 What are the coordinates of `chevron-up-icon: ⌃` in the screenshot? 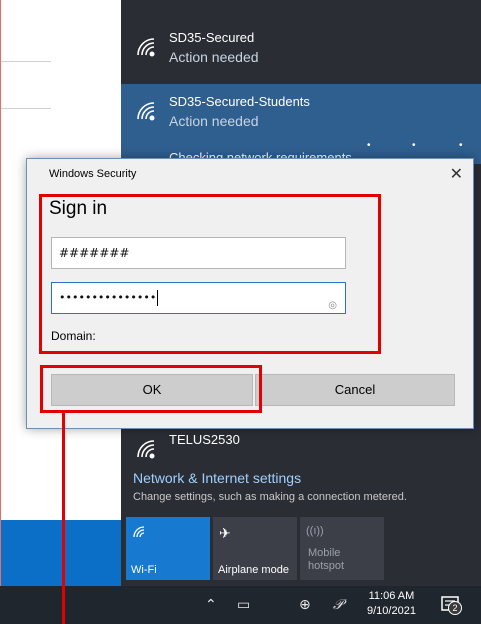 It's located at (211, 604).